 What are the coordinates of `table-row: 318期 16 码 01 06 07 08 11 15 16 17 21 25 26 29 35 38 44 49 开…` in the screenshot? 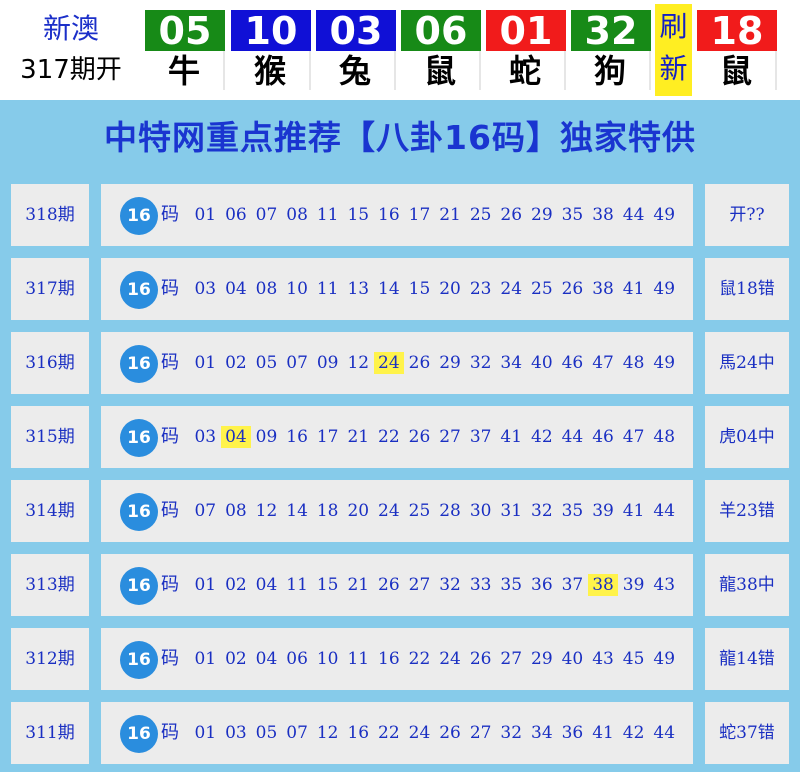 It's located at (400, 211).